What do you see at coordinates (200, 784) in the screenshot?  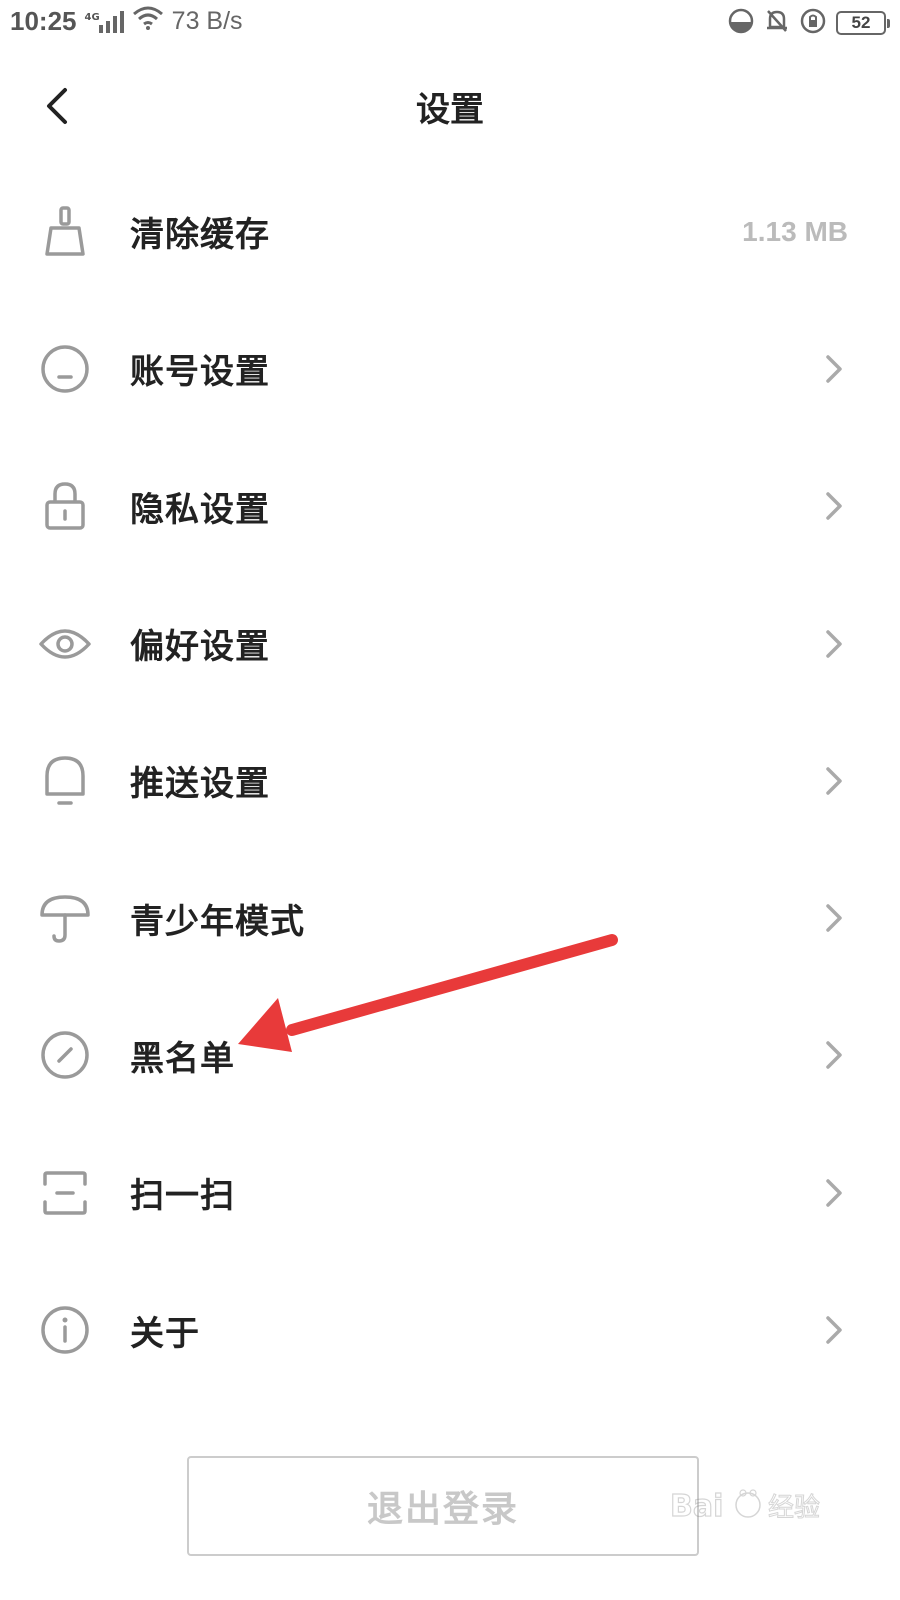 I see `menu-item-label: 推送设置` at bounding box center [200, 784].